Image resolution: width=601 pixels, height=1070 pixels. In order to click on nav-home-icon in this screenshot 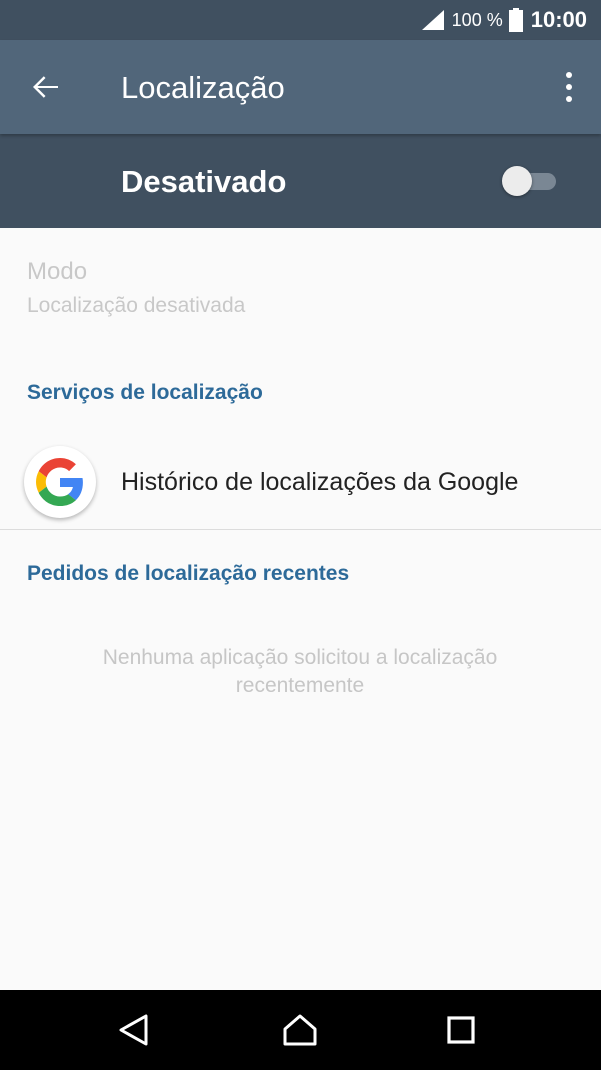, I will do `click(300, 1030)`.